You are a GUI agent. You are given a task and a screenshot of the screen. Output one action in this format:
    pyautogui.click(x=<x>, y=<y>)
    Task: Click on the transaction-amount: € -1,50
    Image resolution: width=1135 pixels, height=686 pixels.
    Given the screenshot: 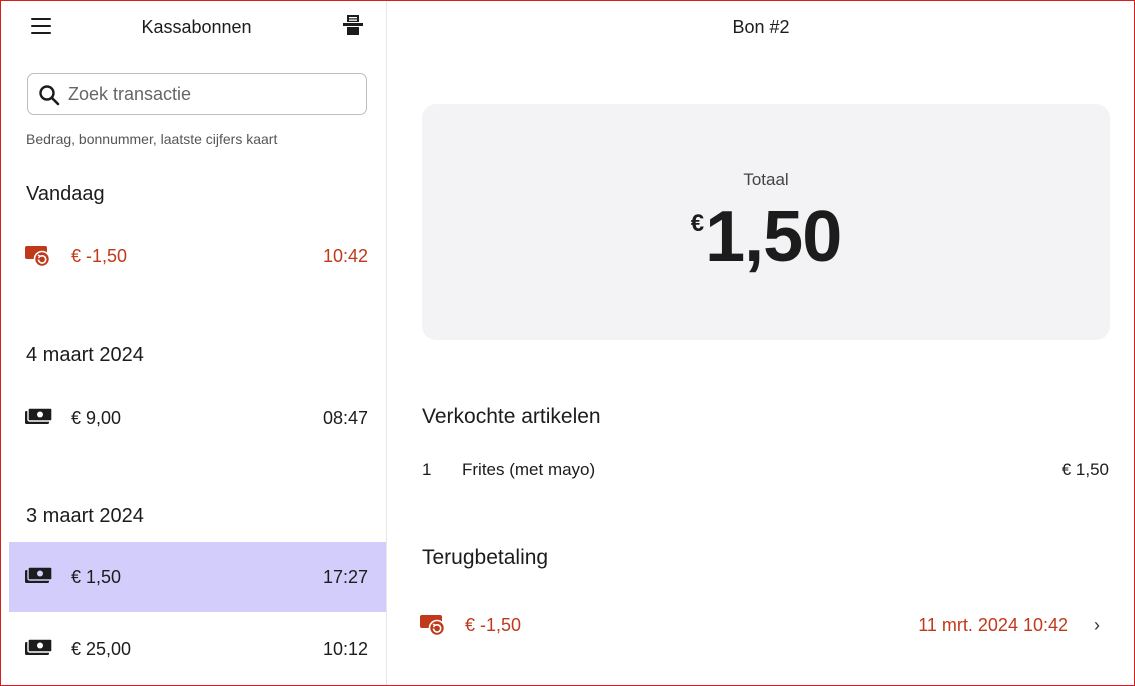 What is the action you would take?
    pyautogui.click(x=99, y=256)
    